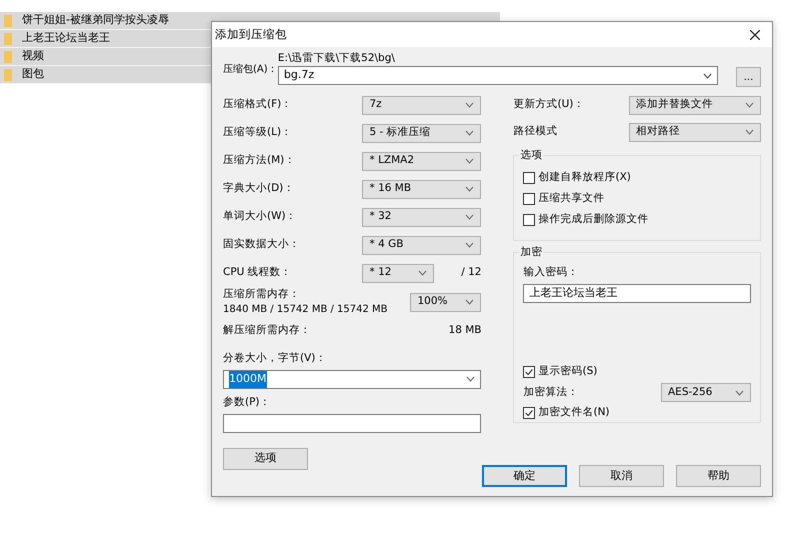  What do you see at coordinates (551, 272) in the screenshot?
I see `field-label: 输入密码：` at bounding box center [551, 272].